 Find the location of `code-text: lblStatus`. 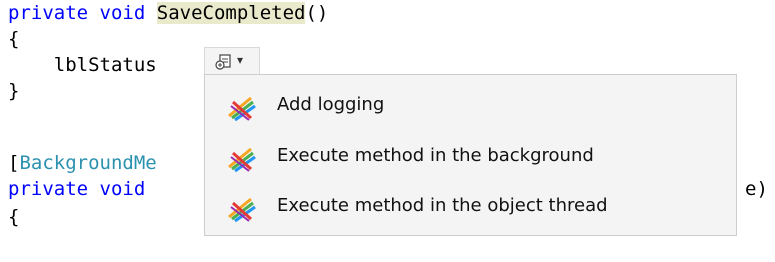

code-text: lblStatus is located at coordinates (82, 65).